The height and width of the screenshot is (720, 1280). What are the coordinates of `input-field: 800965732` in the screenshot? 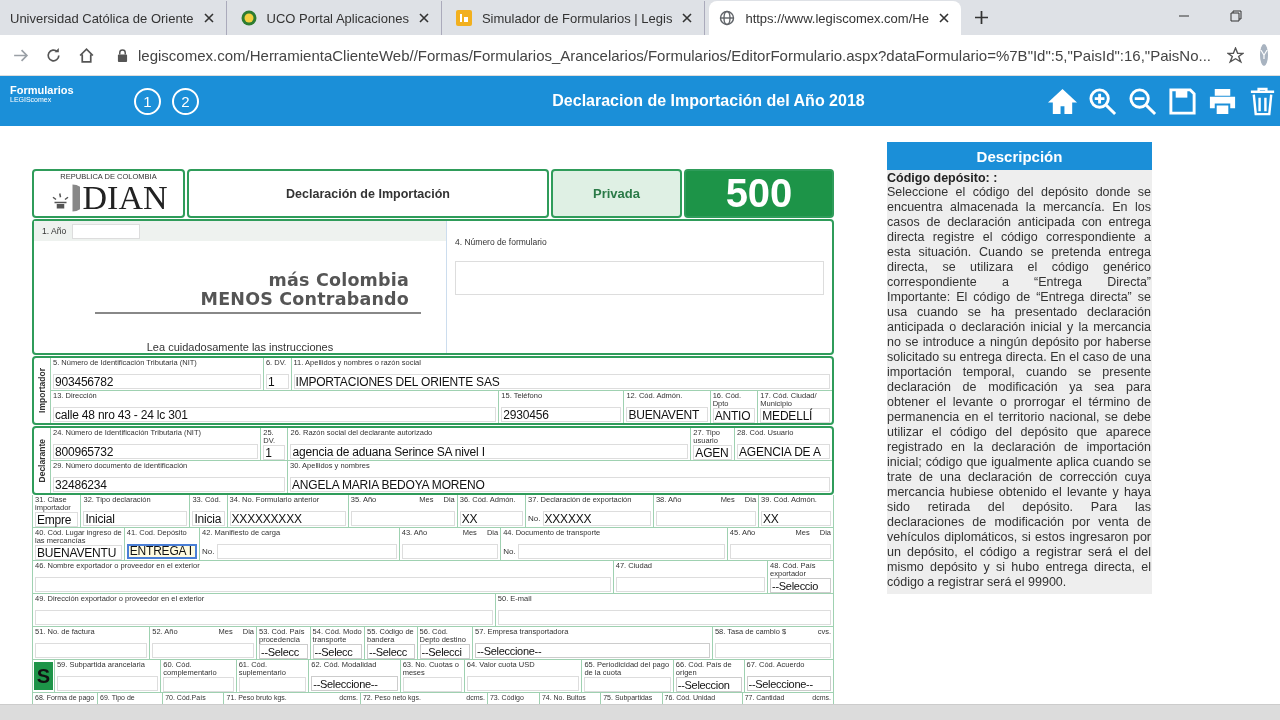 It's located at (156, 451).